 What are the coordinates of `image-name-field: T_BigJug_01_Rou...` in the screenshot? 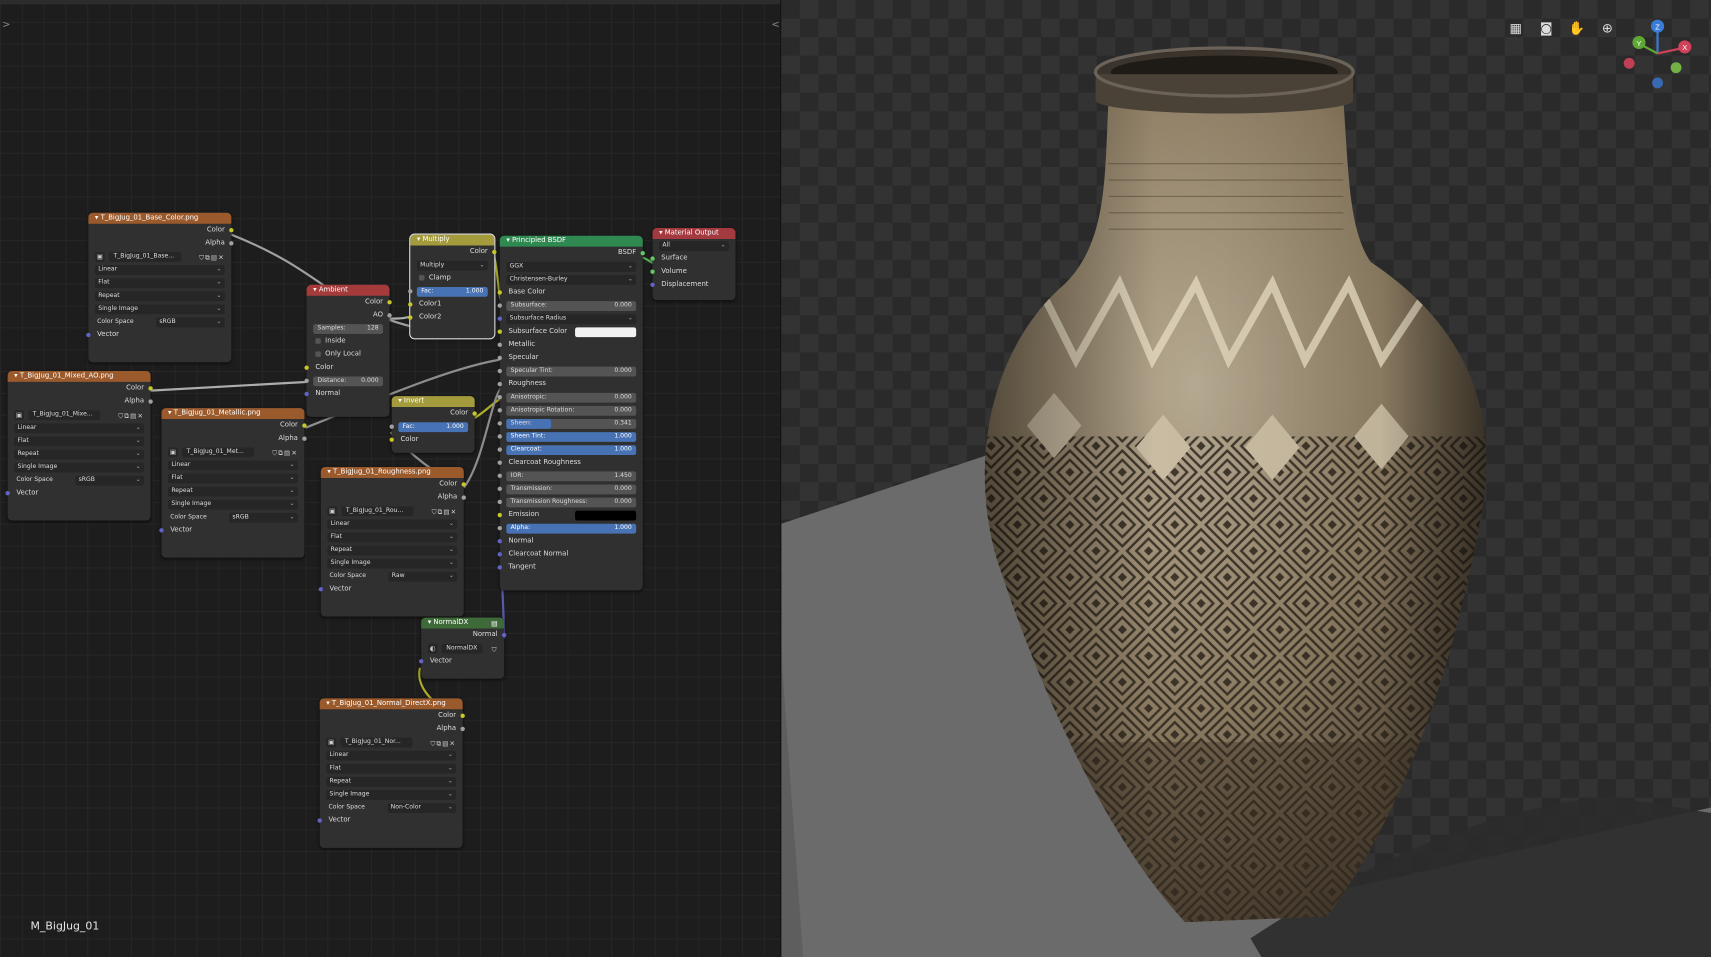 It's located at (377, 511).